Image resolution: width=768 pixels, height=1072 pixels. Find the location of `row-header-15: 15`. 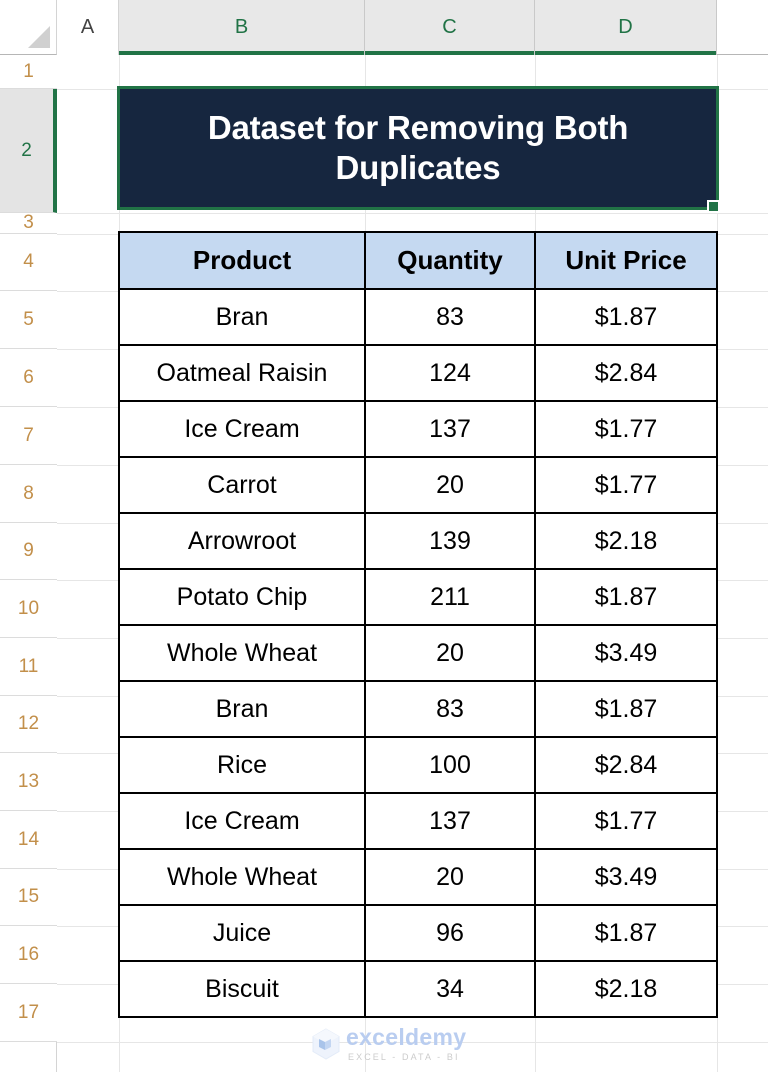

row-header-15: 15 is located at coordinates (28, 897).